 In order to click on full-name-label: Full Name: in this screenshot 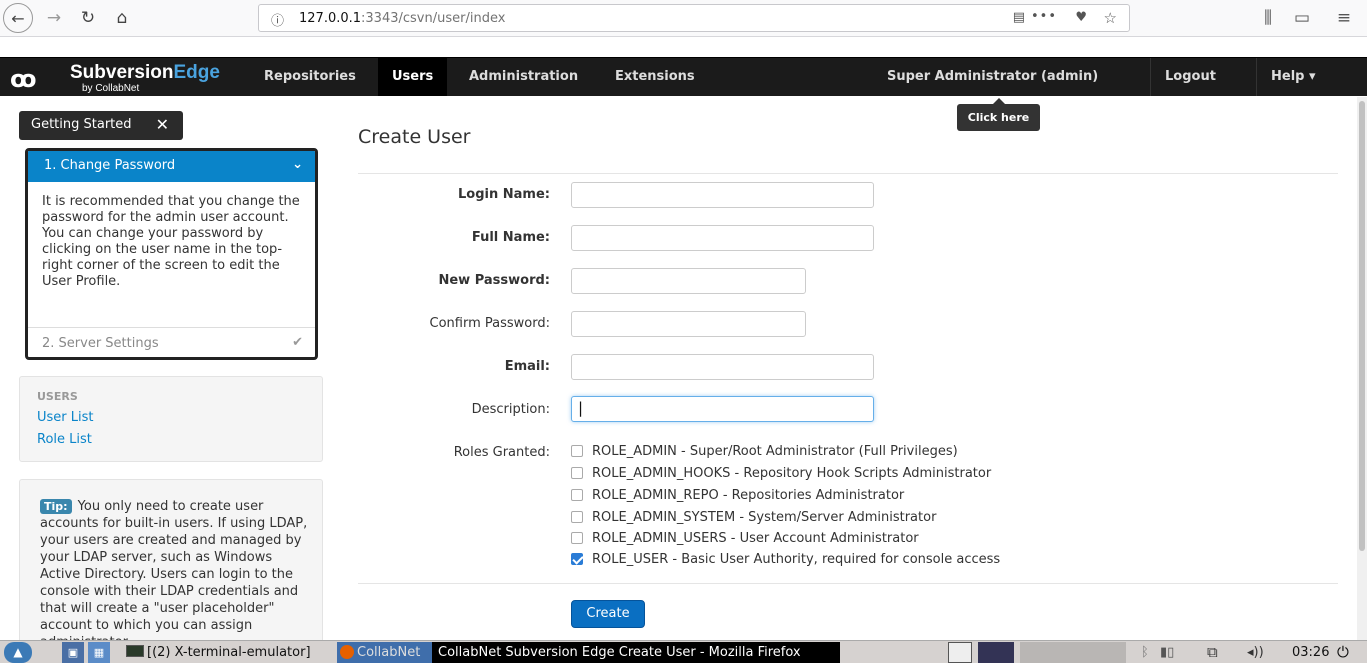, I will do `click(510, 237)`.